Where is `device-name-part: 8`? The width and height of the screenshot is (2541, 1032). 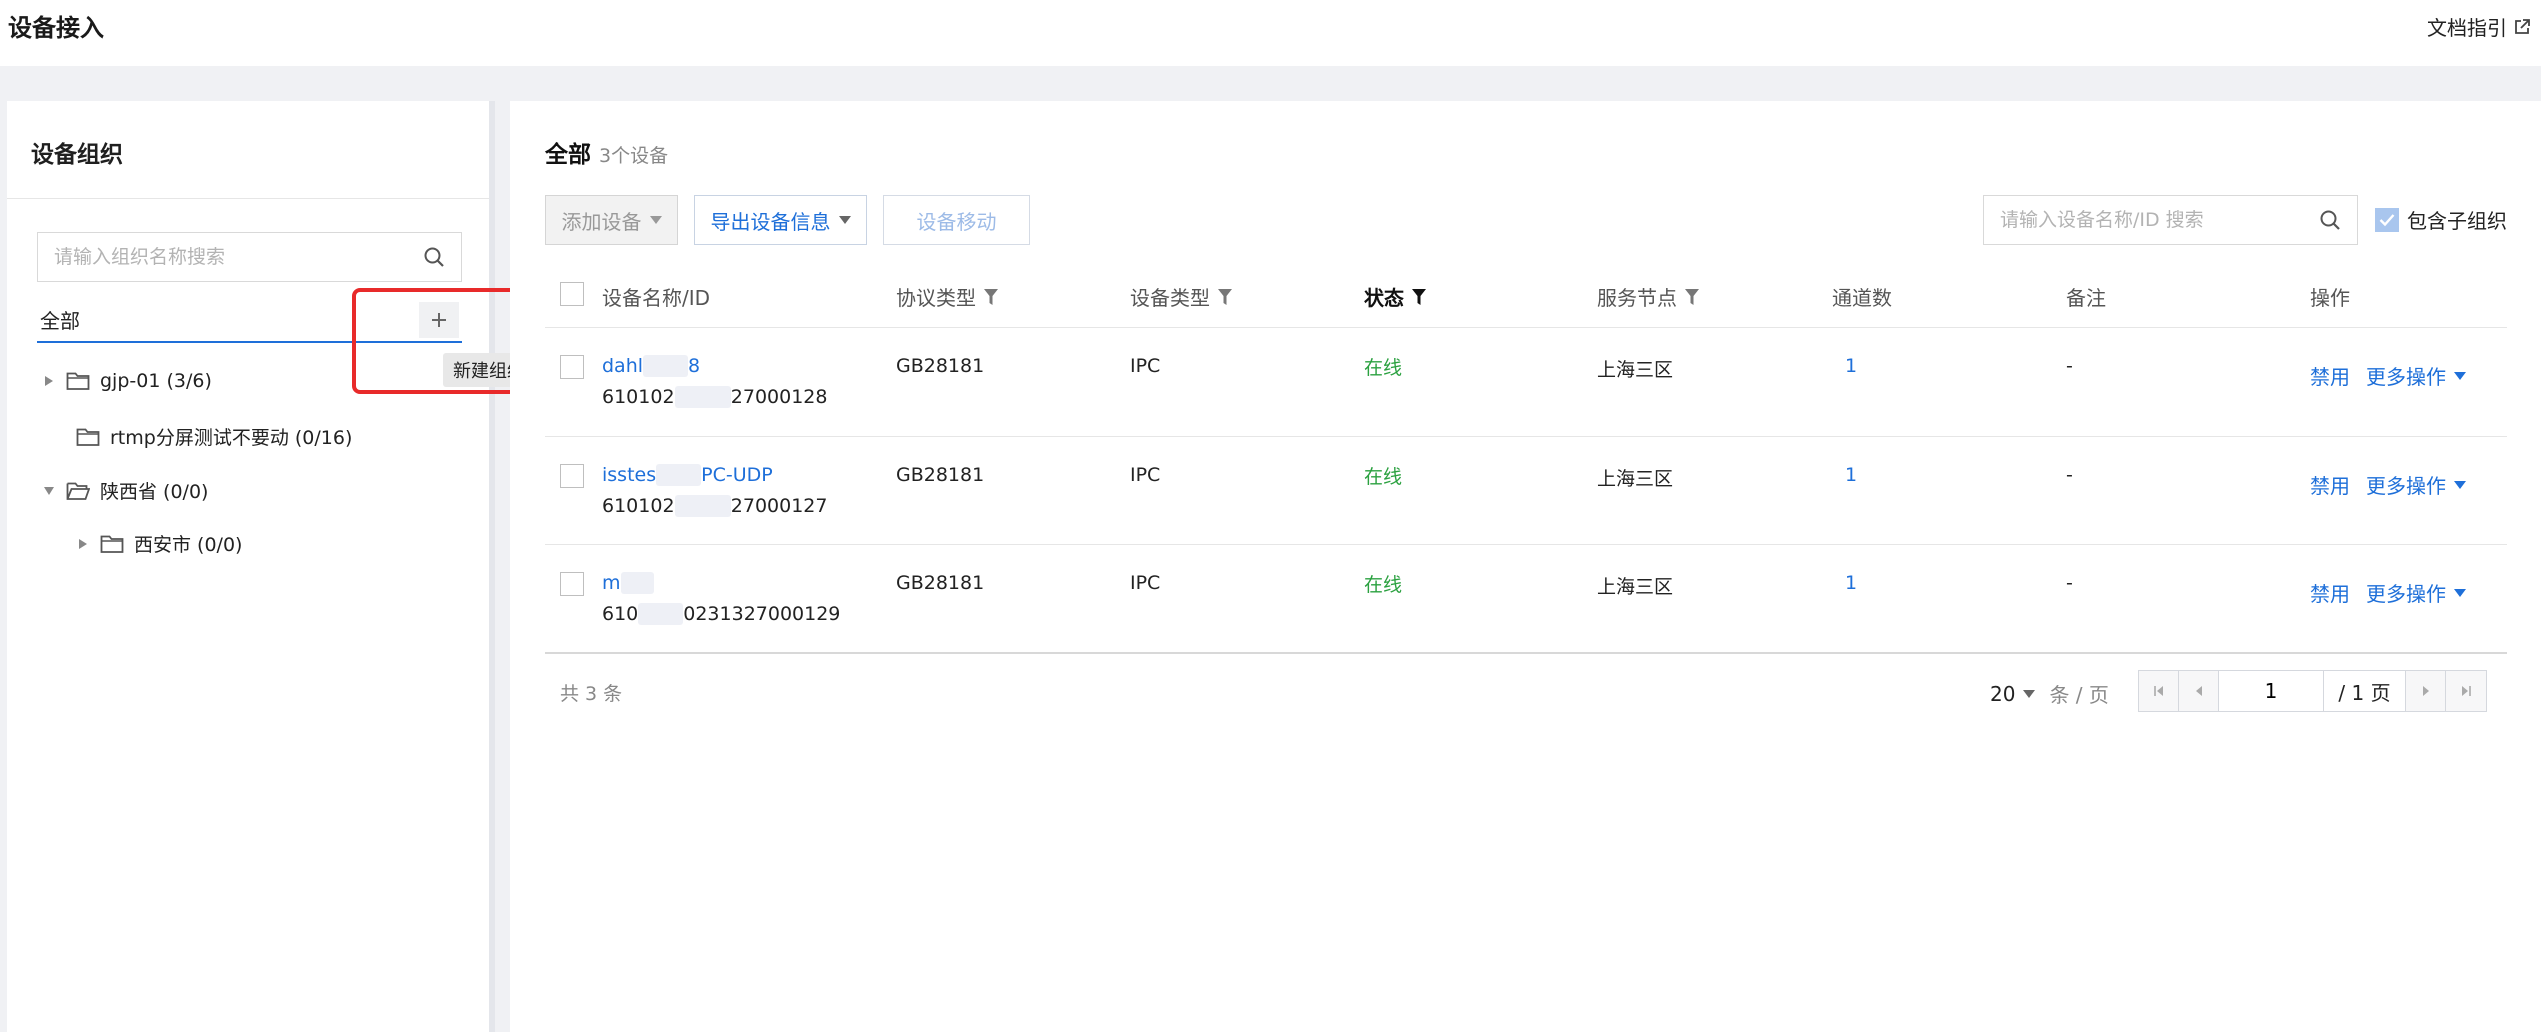 device-name-part: 8 is located at coordinates (694, 366).